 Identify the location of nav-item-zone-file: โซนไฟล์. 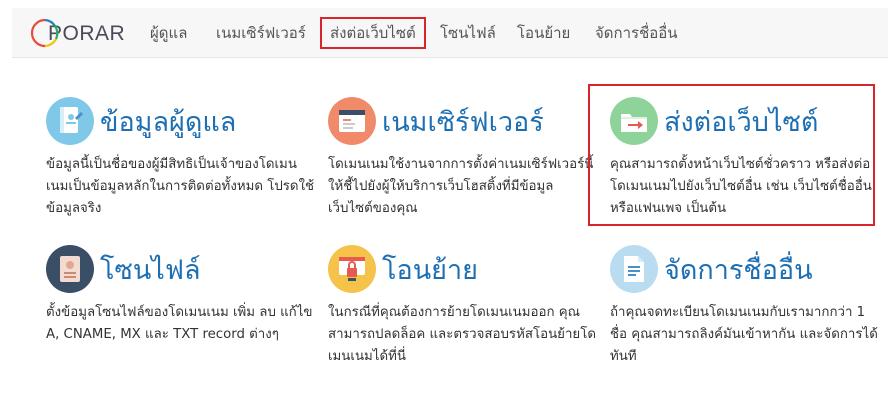
(468, 33).